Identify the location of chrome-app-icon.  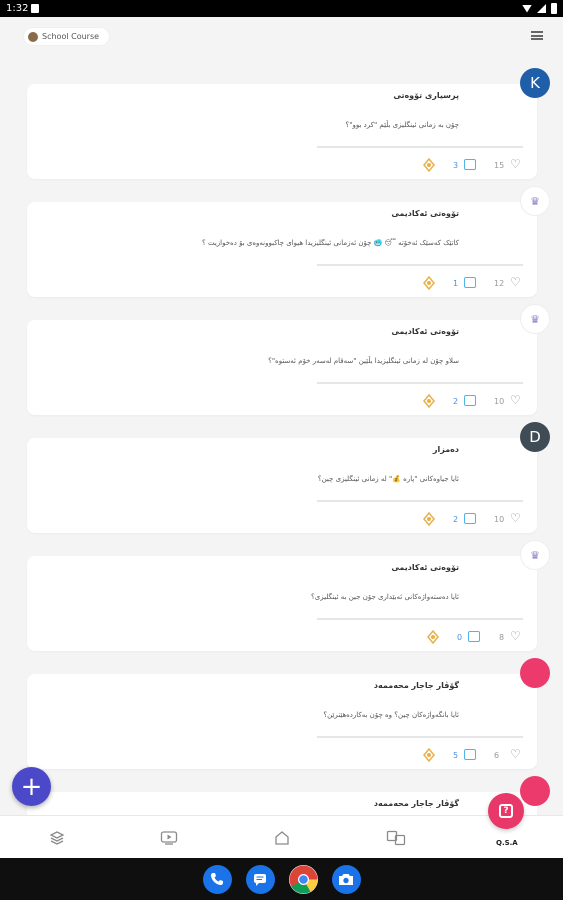
(303, 879).